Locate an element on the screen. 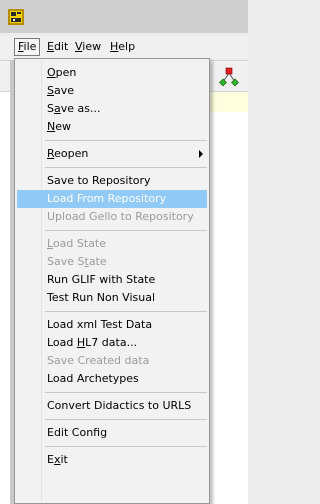 This screenshot has width=320, height=504. status-area is located at coordinates (229, 102).